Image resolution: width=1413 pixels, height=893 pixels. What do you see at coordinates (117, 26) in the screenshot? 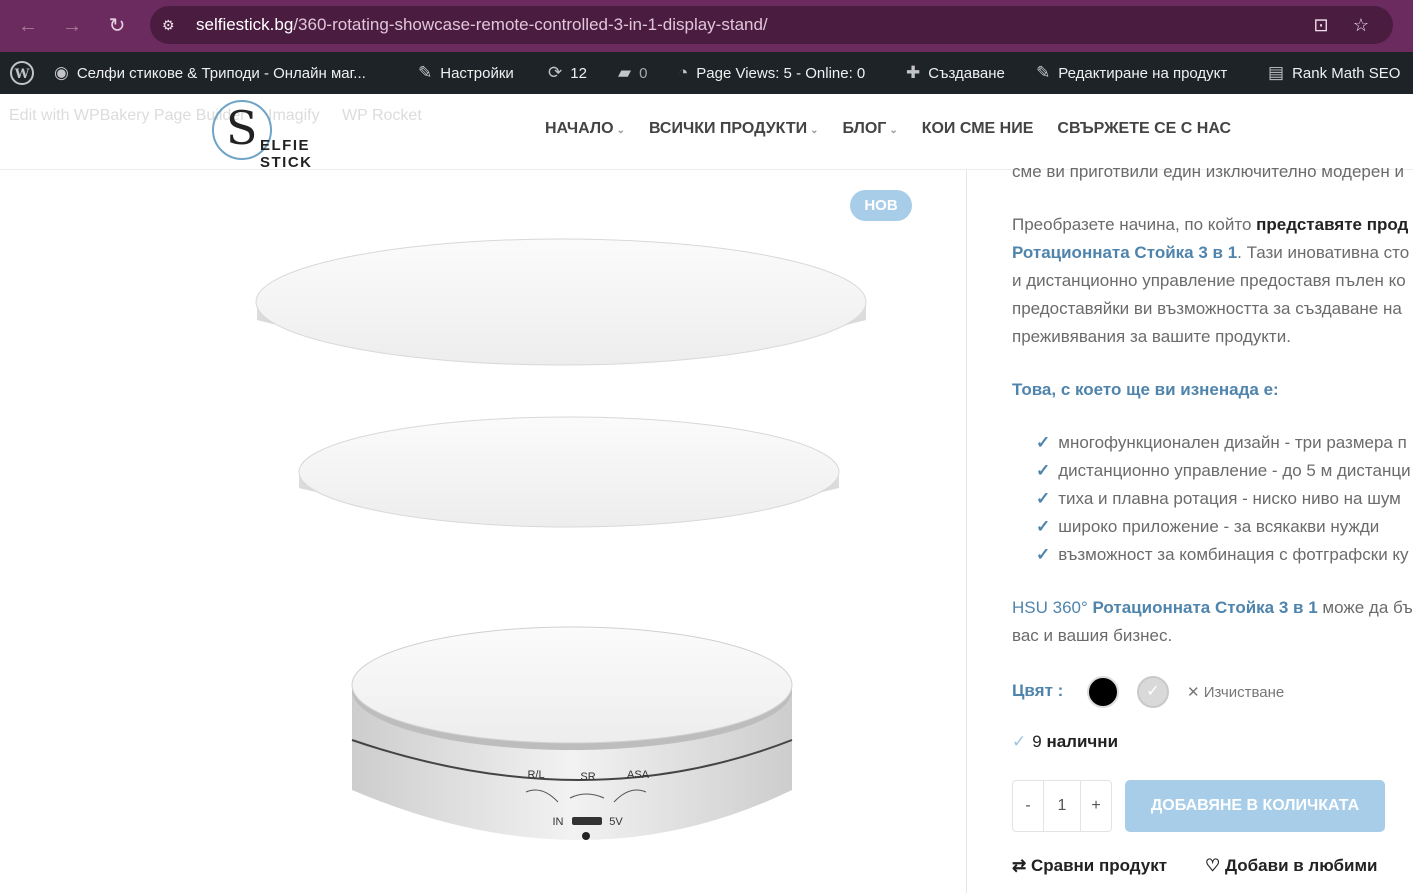
I see `reload-icon: ↻` at bounding box center [117, 26].